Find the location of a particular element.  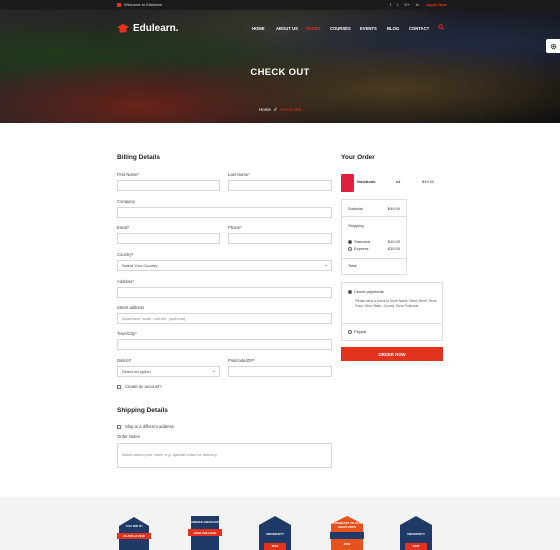

breadcrumb: Home // Check Out is located at coordinates (280, 109).